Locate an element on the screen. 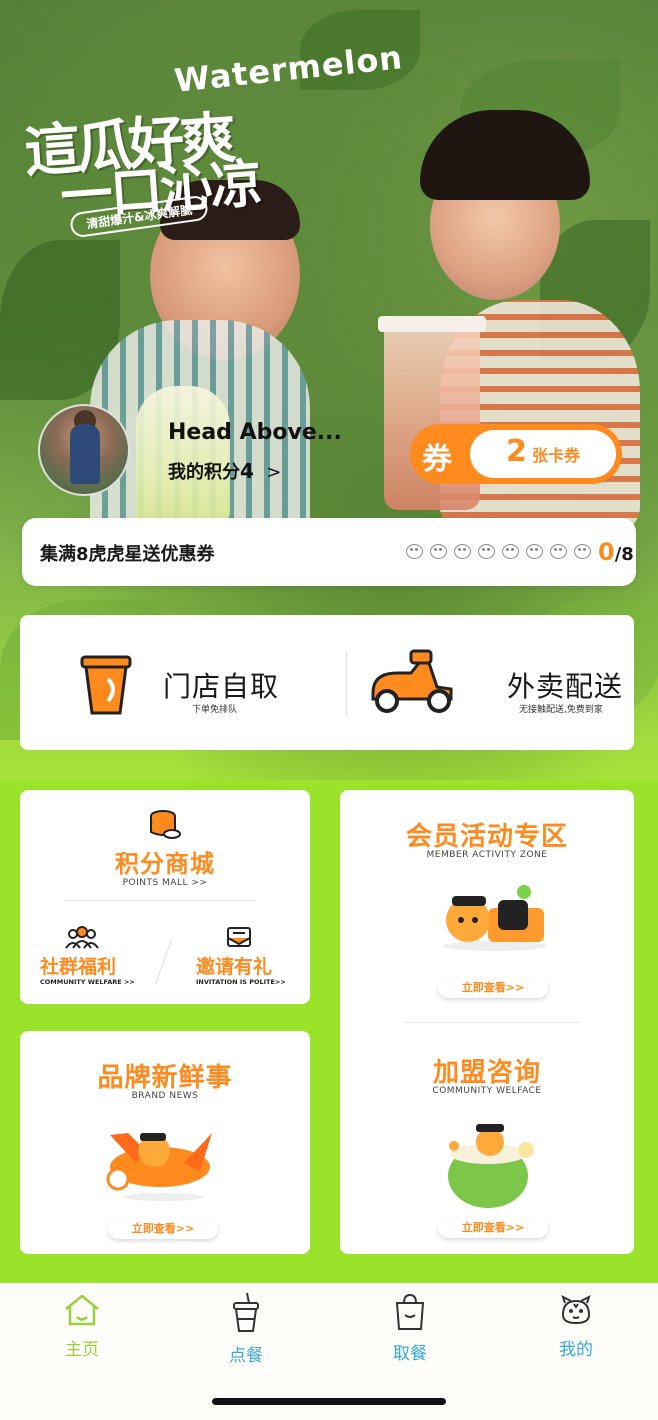 The width and height of the screenshot is (658, 1420). stamp-title: 集满8虎虎星送优惠券 is located at coordinates (127, 554).